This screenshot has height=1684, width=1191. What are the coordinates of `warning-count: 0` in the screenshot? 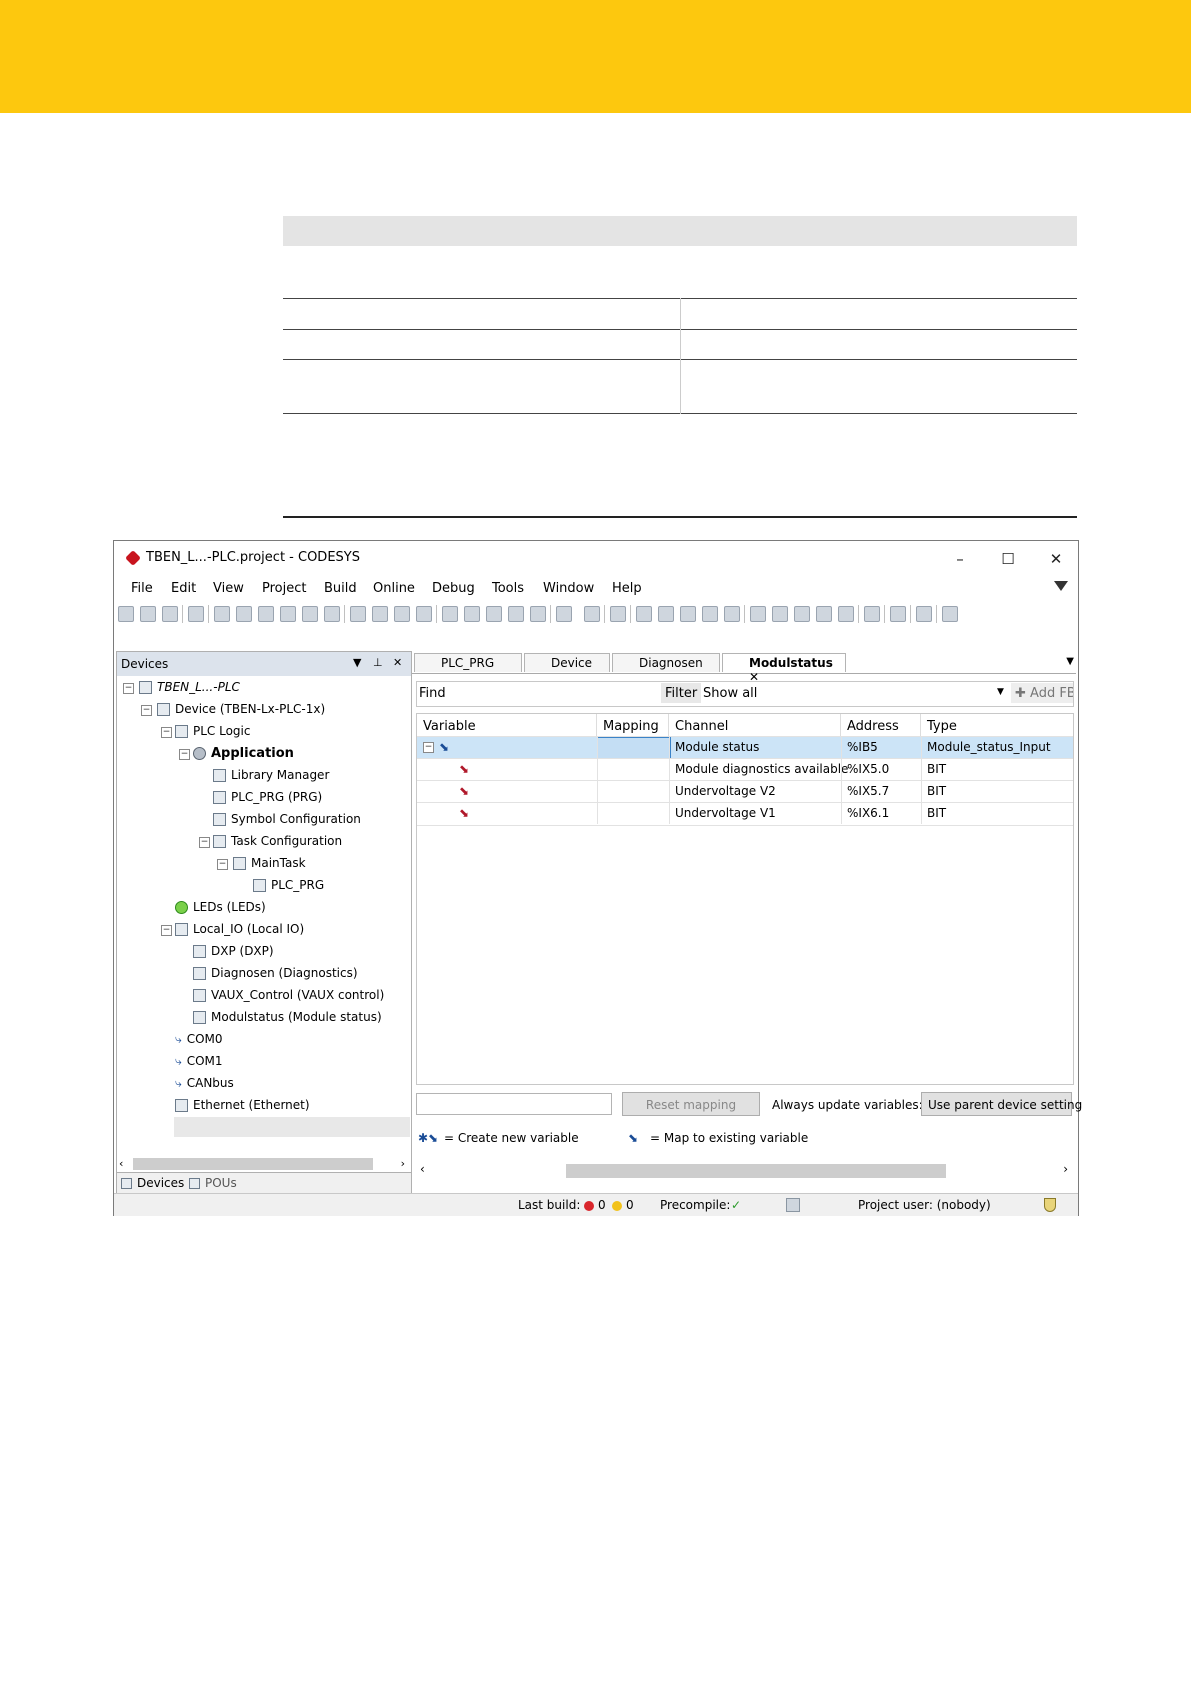 It's located at (623, 1205).